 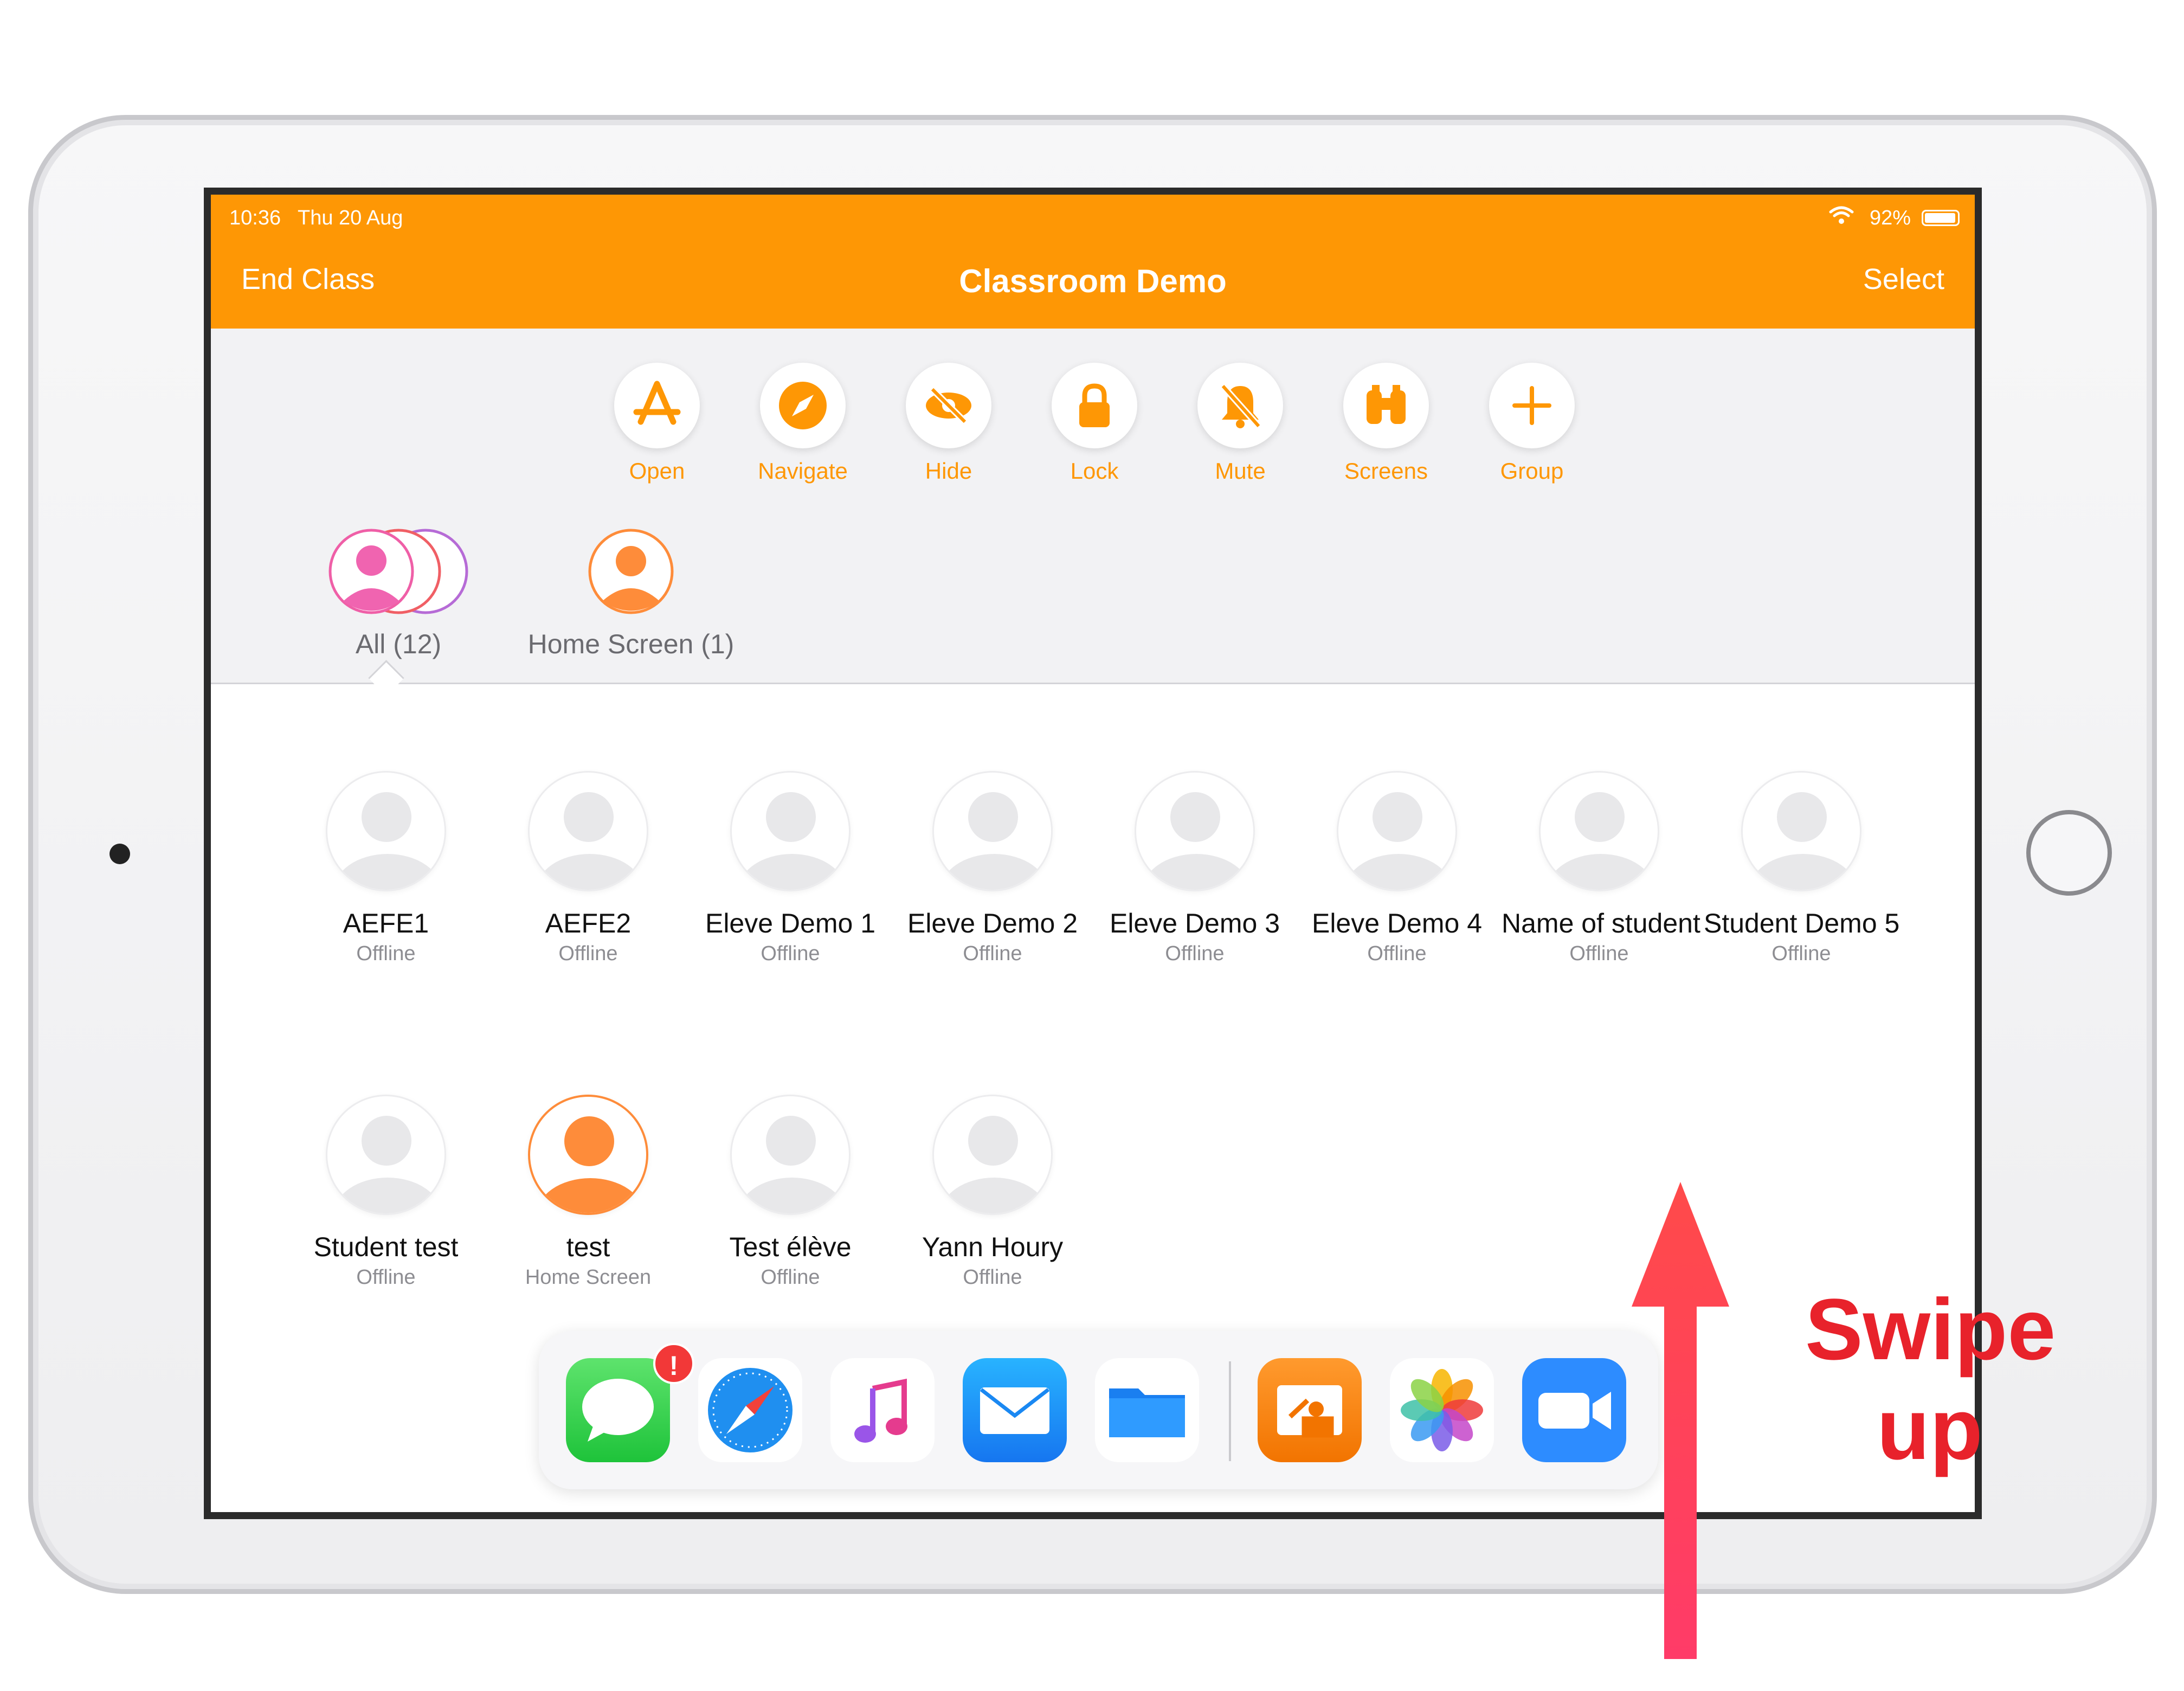 I want to click on student-name: Student test, so click(x=386, y=1247).